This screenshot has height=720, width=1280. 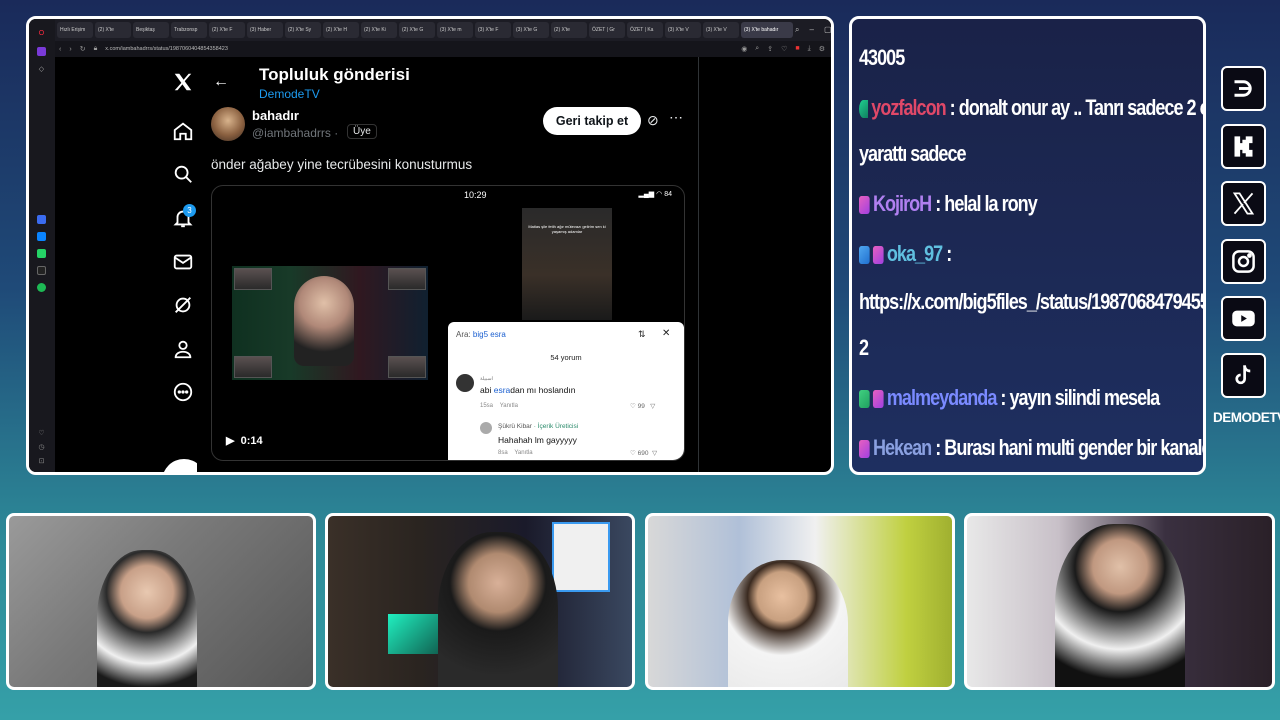 I want to click on comment-likes: ♡ 99 ▽, so click(x=642, y=406).